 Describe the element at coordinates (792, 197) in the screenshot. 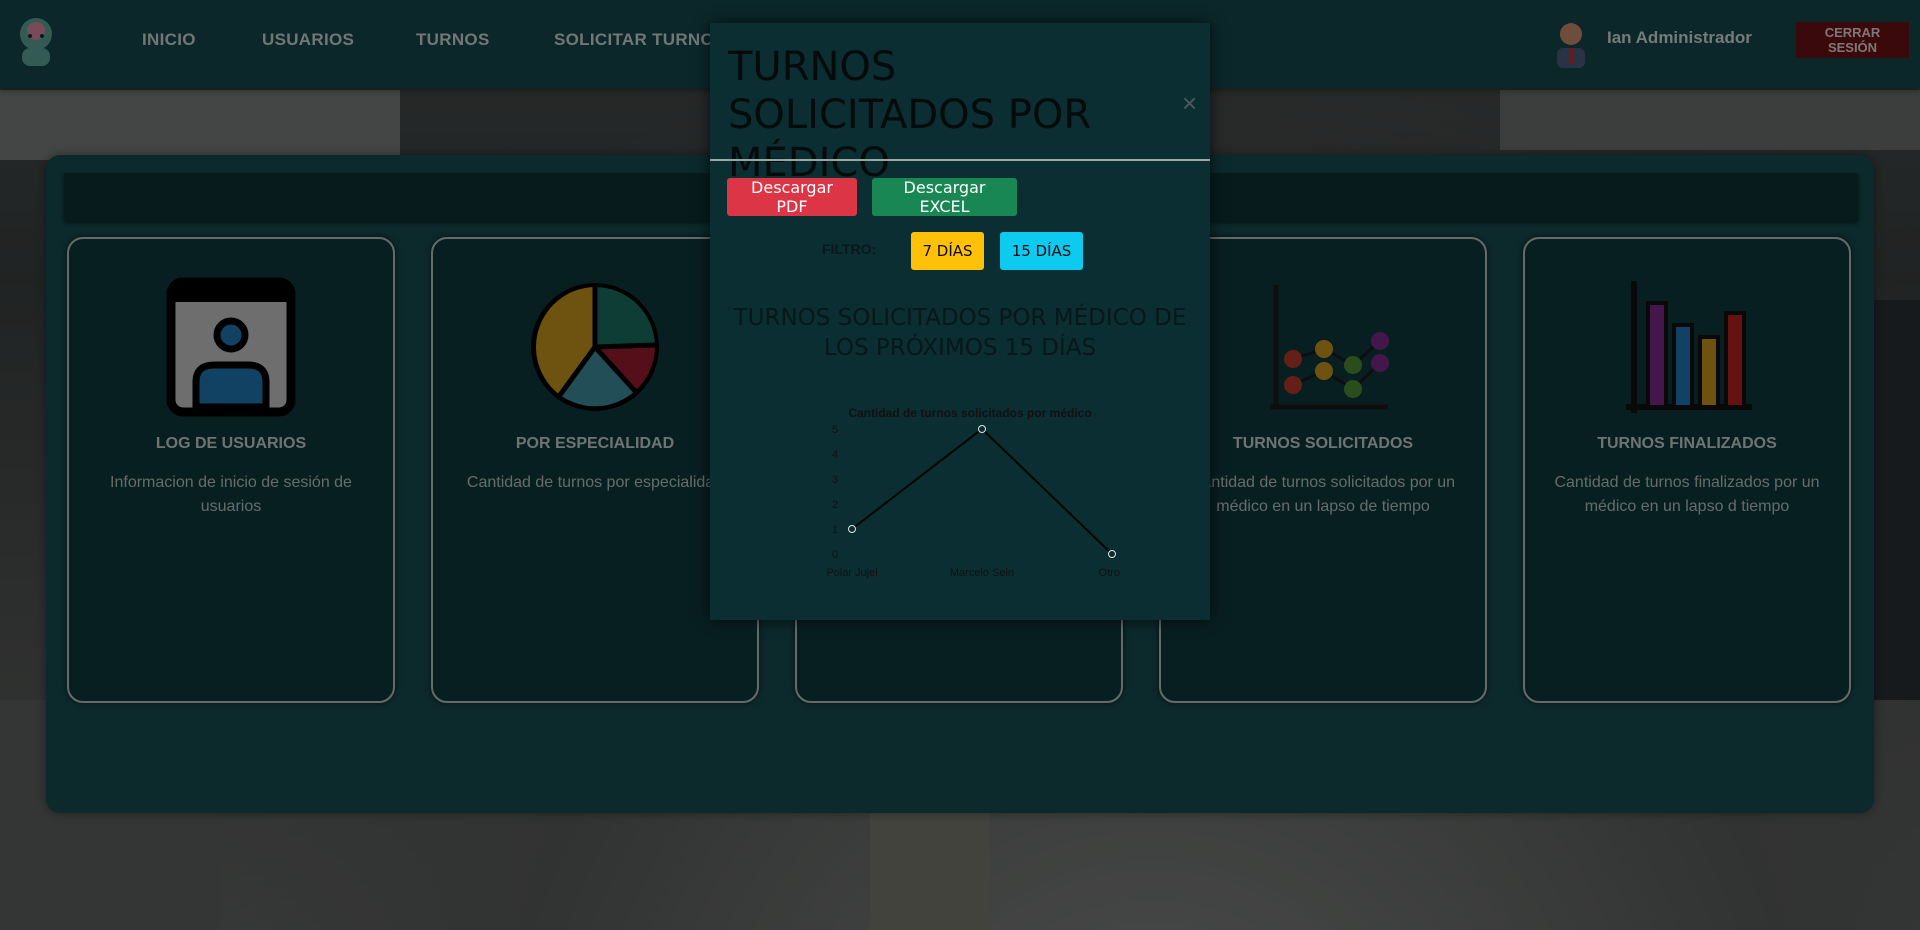

I see `download-pdf-button: Descargar PDF` at that location.